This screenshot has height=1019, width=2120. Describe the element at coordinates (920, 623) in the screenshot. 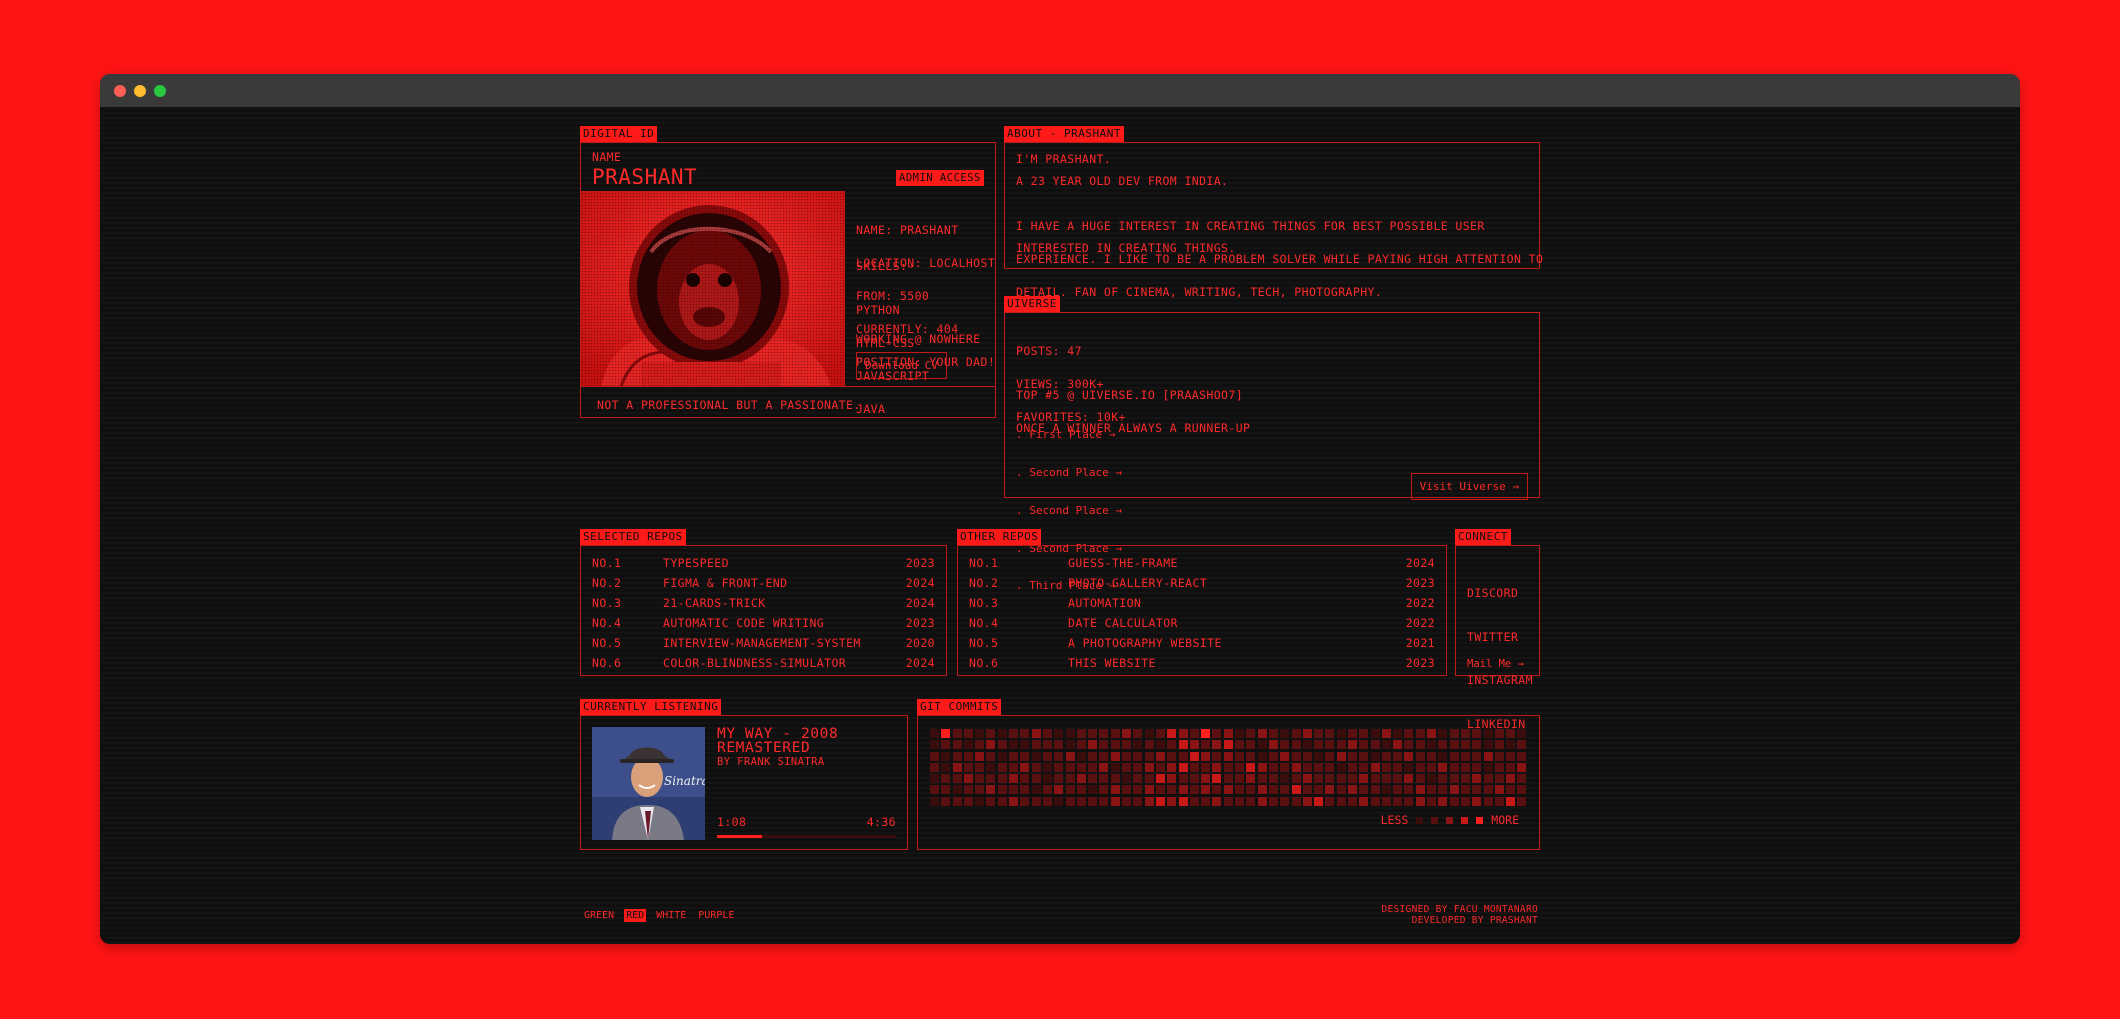

I see `repo-year: 2023` at that location.